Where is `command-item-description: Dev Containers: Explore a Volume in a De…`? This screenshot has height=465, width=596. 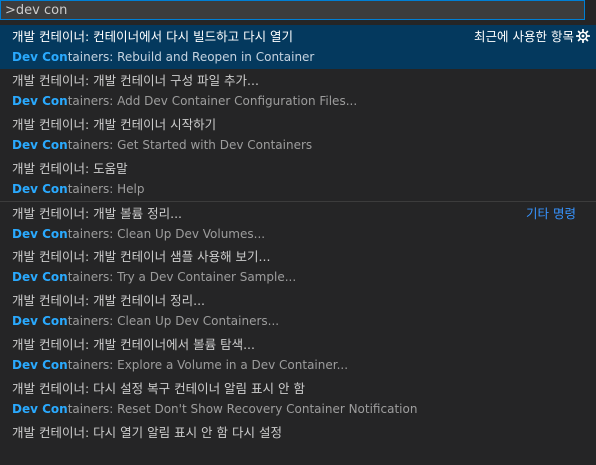
command-item-description: Dev Containers: Explore a Volume in a De… is located at coordinates (180, 365).